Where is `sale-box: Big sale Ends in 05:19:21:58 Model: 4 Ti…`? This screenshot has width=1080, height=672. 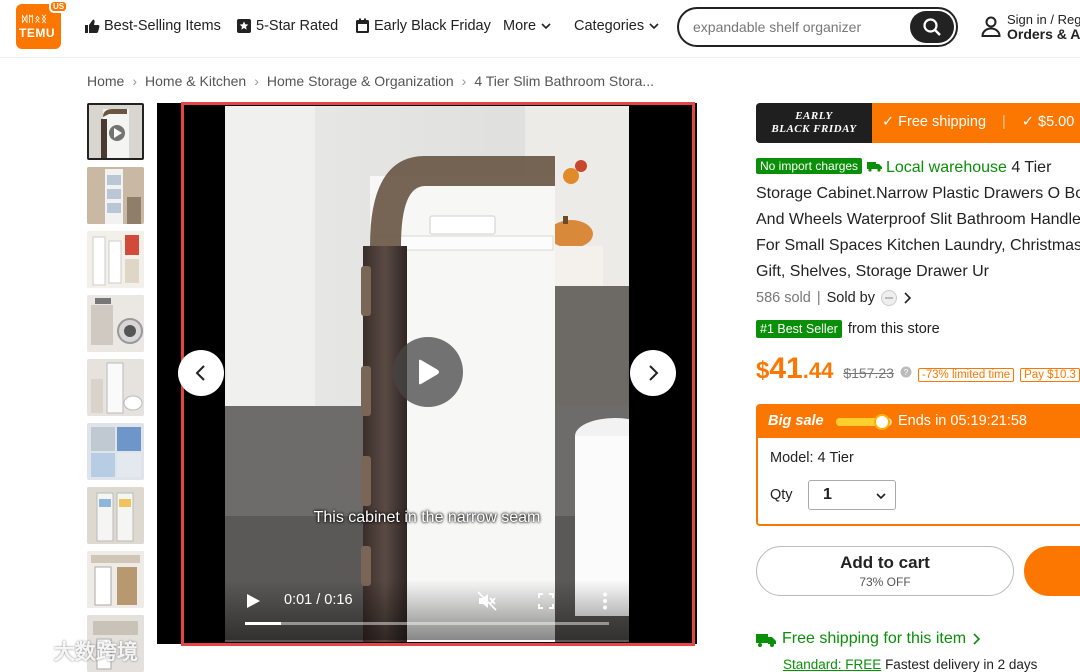 sale-box: Big sale Ends in 05:19:21:58 Model: 4 Ti… is located at coordinates (918, 465).